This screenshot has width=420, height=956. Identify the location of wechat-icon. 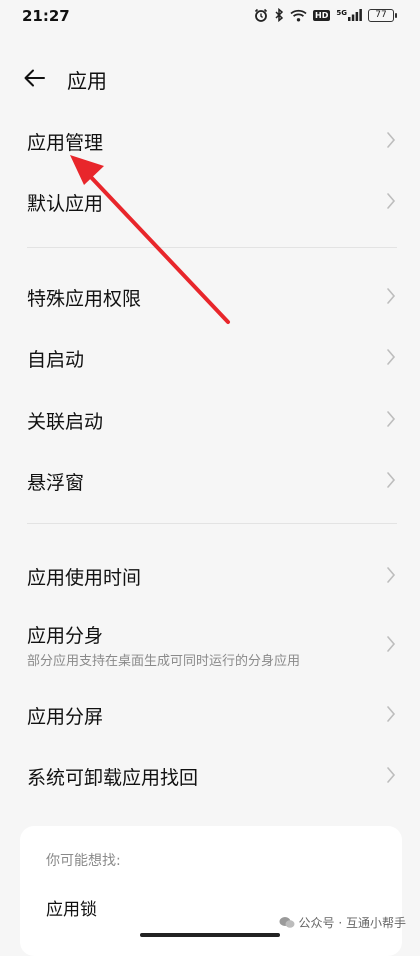
(287, 922).